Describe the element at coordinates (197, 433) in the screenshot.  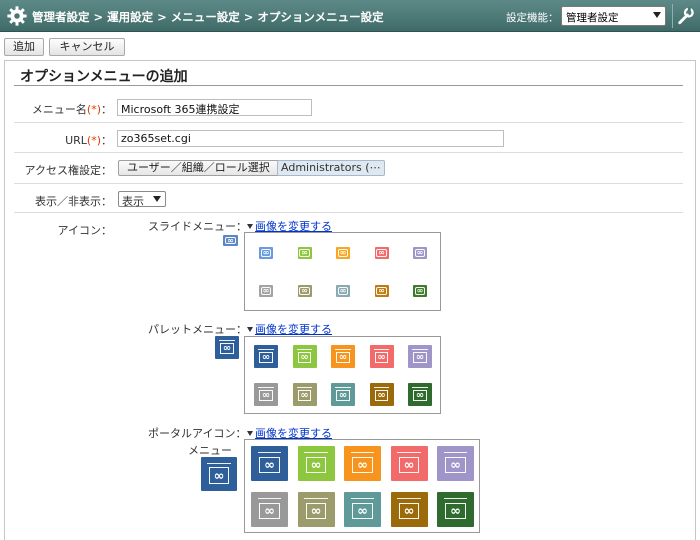
I see `portal-icon-label: ポータルアイコン：` at that location.